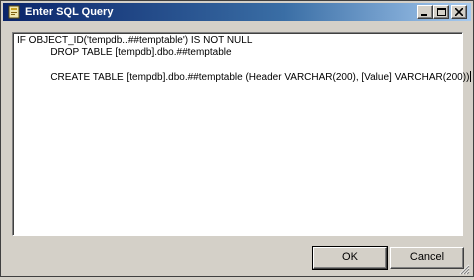 The image size is (474, 280). I want to click on app-icon, so click(14, 12).